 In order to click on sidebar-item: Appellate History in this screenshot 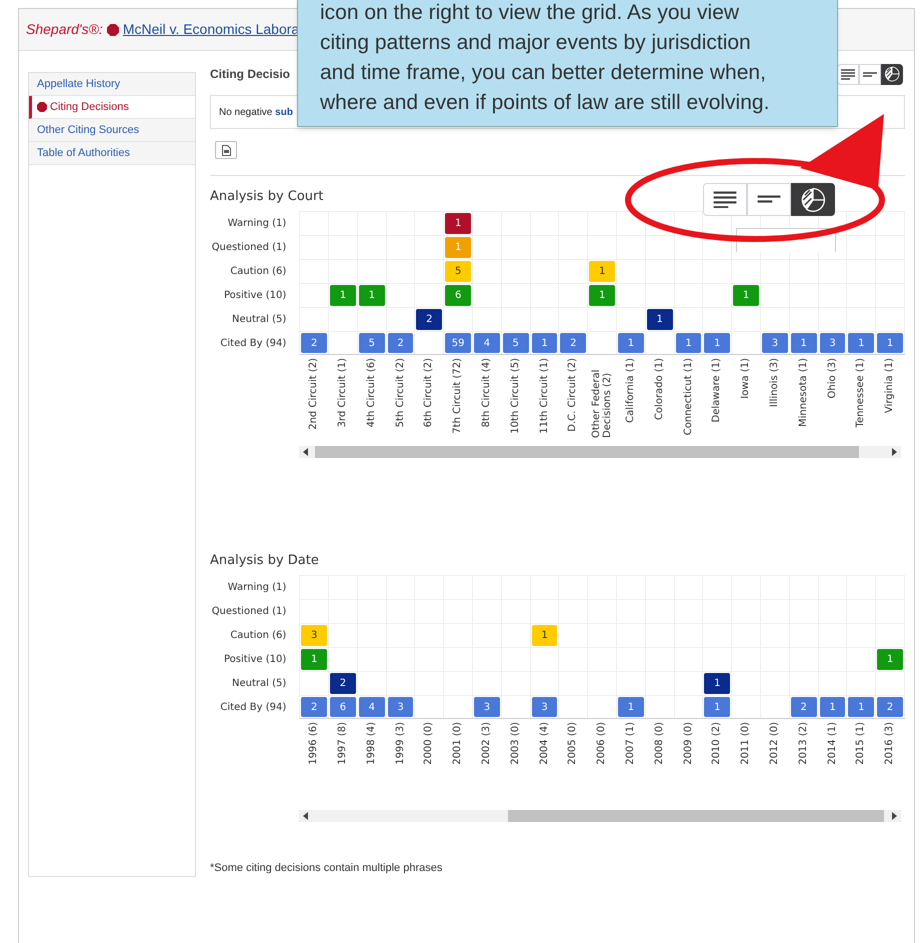, I will do `click(112, 84)`.